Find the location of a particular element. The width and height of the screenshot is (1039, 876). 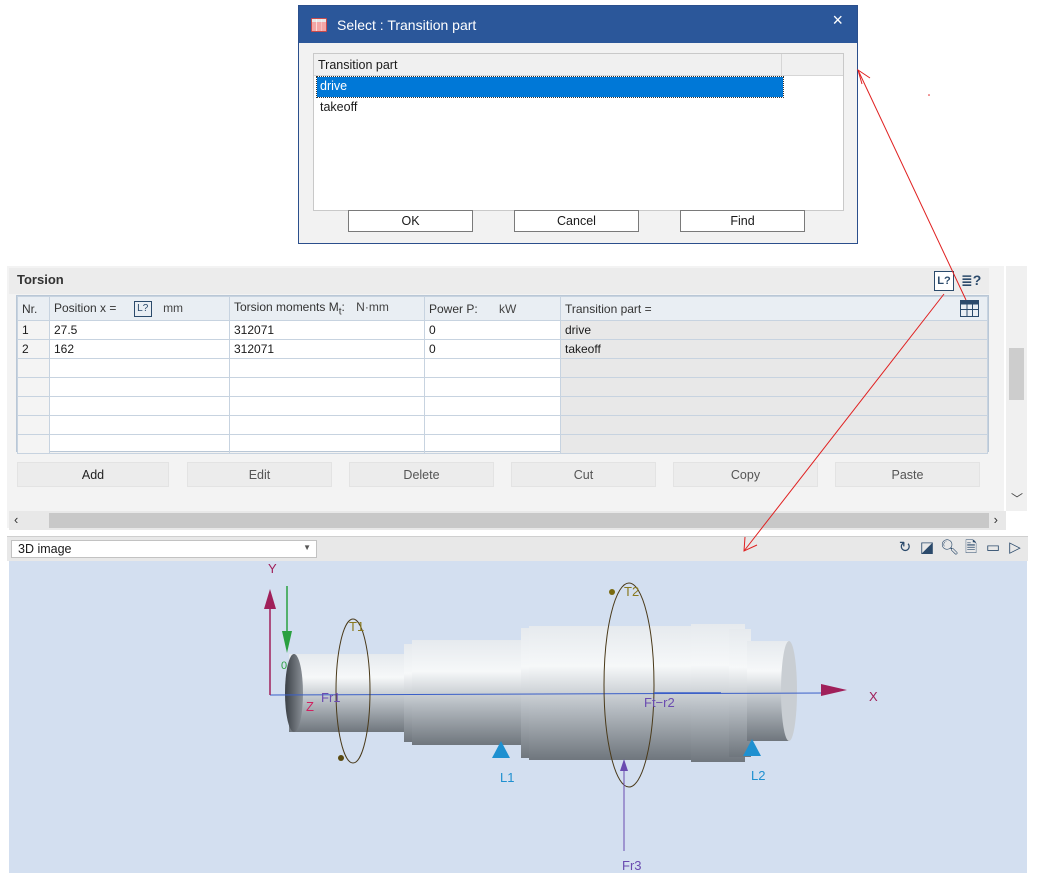

dialog-title: Select : Transition part is located at coordinates (407, 25).